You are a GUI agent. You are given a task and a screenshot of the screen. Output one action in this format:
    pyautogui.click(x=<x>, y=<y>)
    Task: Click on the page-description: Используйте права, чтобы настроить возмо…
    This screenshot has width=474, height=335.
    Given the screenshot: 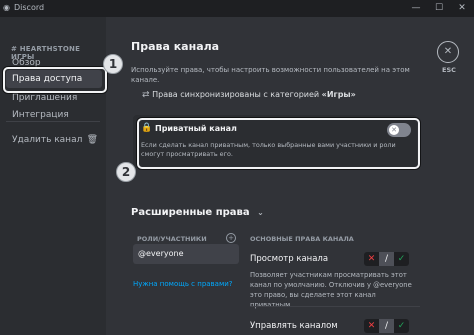 What is the action you would take?
    pyautogui.click(x=270, y=75)
    